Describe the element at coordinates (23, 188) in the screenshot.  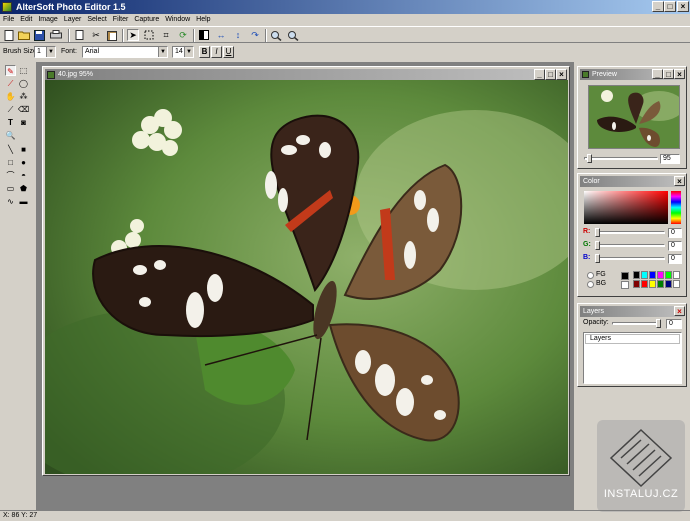
I see `polygon-tool-icon: ⬟` at that location.